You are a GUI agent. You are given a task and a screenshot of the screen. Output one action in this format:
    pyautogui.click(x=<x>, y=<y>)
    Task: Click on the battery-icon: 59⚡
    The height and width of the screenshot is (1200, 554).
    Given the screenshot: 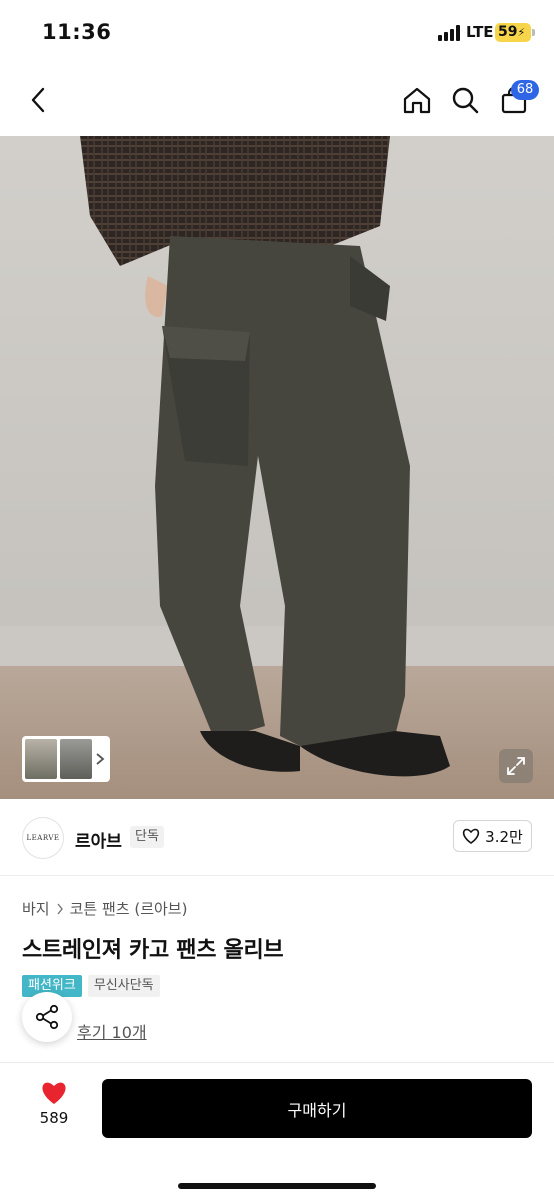 What is the action you would take?
    pyautogui.click(x=513, y=32)
    